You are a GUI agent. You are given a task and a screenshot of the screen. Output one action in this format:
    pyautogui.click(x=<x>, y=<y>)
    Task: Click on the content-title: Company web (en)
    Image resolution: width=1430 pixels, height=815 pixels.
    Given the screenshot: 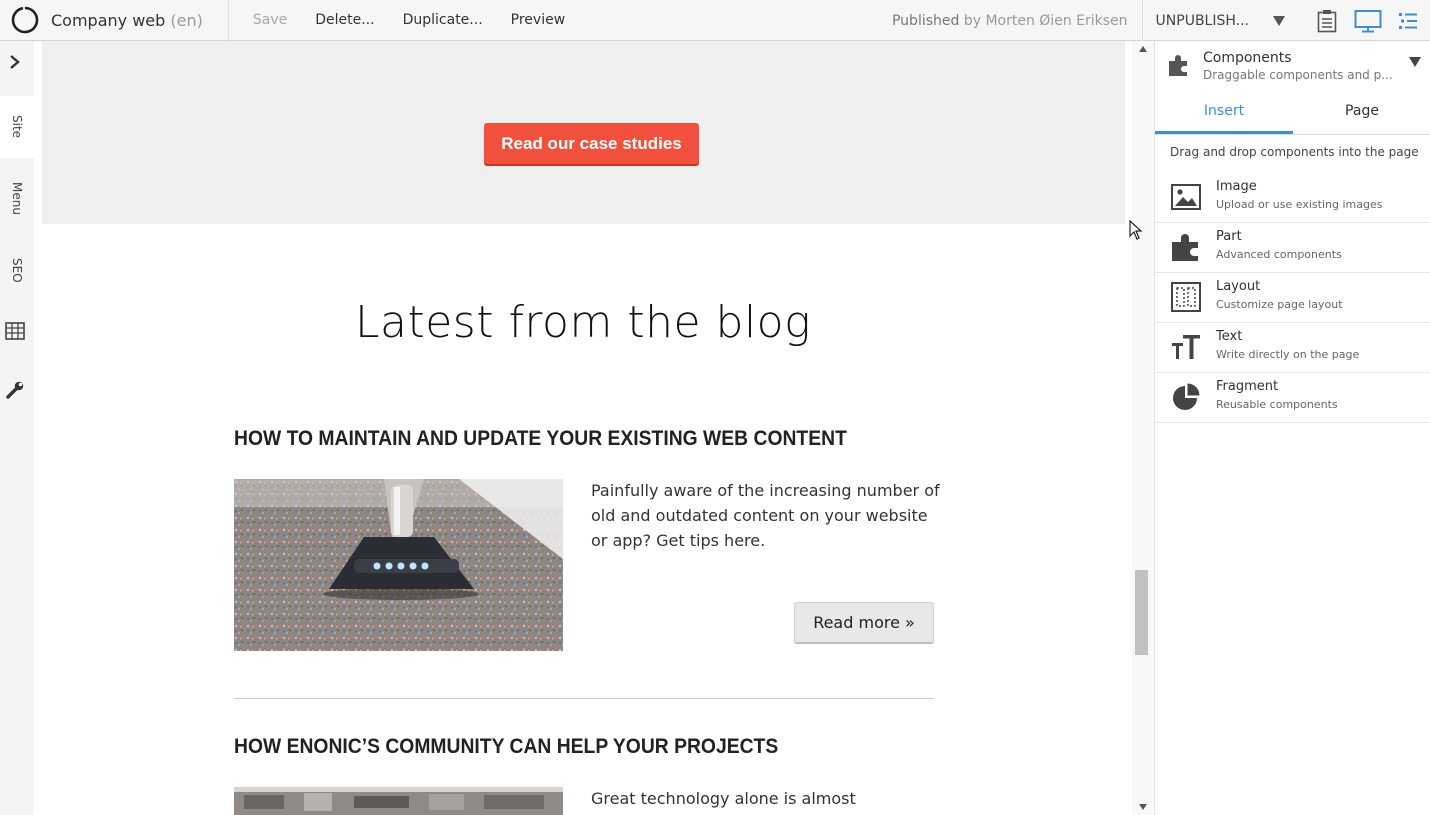 What is the action you would take?
    pyautogui.click(x=127, y=20)
    